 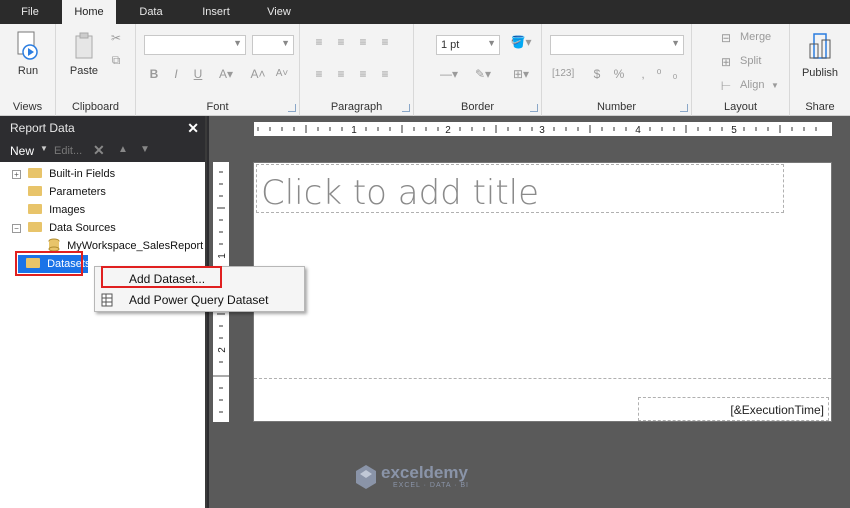 What do you see at coordinates (521, 74) in the screenshot?
I see `borders-icon: ⊞▾` at bounding box center [521, 74].